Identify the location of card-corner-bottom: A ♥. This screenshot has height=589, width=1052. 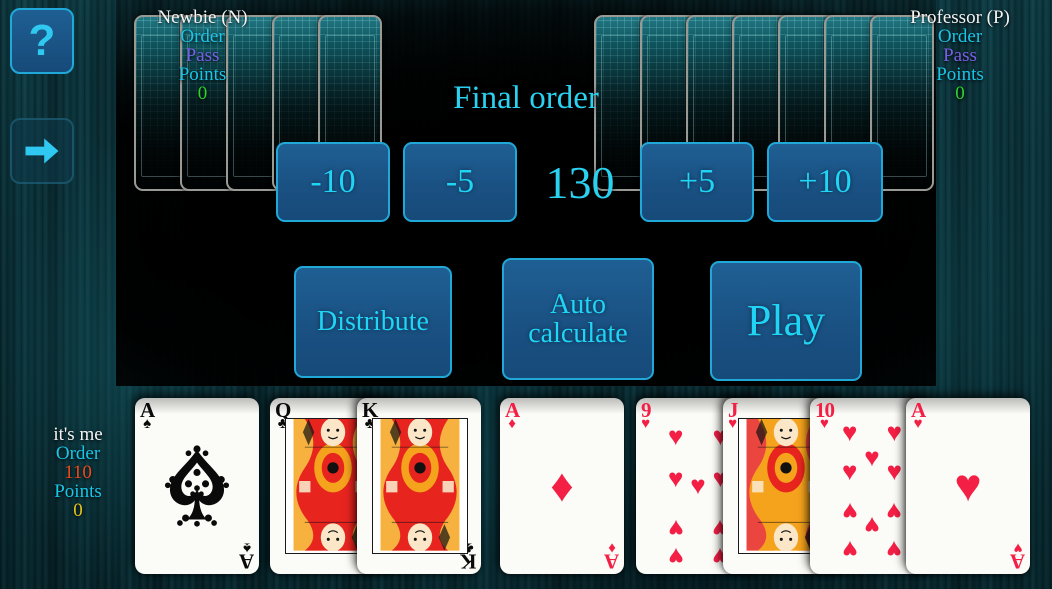
(1017, 557).